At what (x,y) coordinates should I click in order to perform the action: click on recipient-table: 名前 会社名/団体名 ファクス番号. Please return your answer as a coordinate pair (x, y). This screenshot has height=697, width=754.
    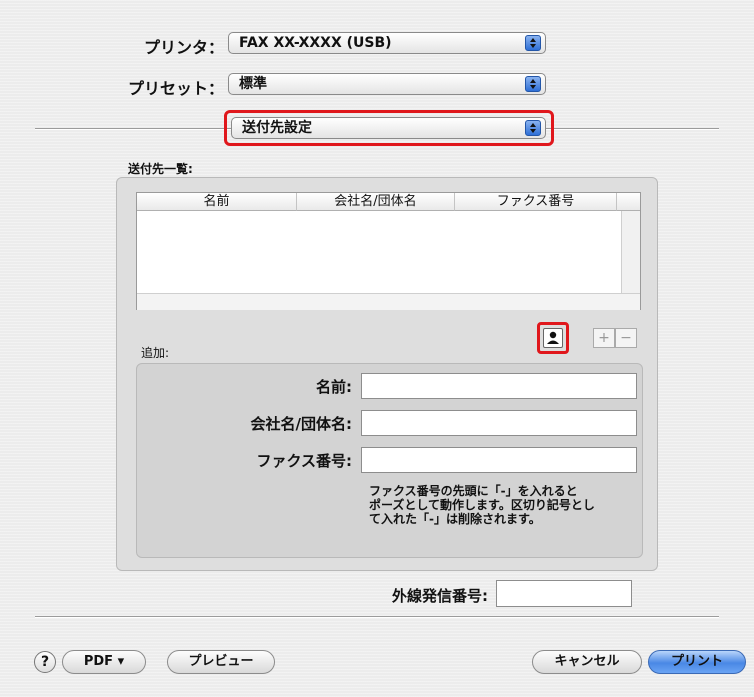
    Looking at the image, I should click on (388, 251).